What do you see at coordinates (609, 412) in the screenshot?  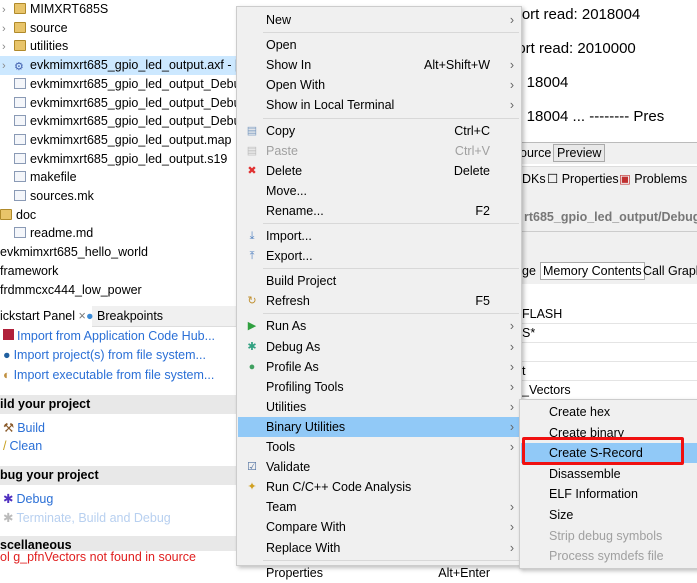 I see `submenu-item-create-hex: Create hex` at bounding box center [609, 412].